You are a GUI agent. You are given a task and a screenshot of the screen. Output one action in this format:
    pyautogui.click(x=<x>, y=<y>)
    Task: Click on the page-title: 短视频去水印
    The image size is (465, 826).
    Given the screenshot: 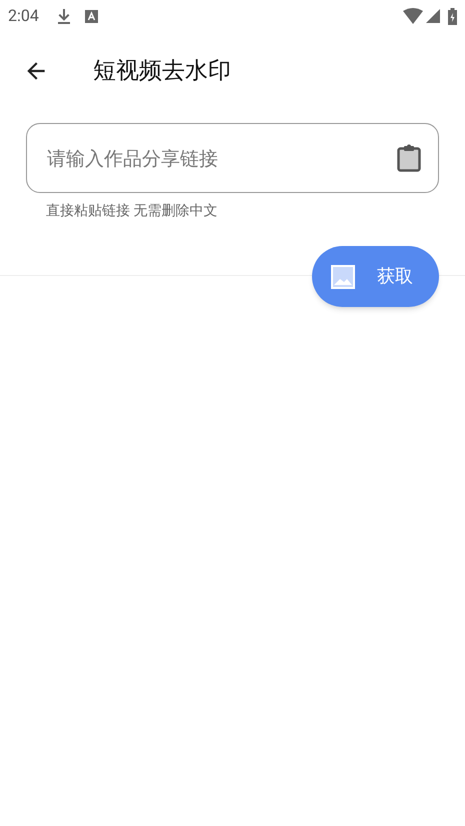 What is the action you would take?
    pyautogui.click(x=162, y=71)
    